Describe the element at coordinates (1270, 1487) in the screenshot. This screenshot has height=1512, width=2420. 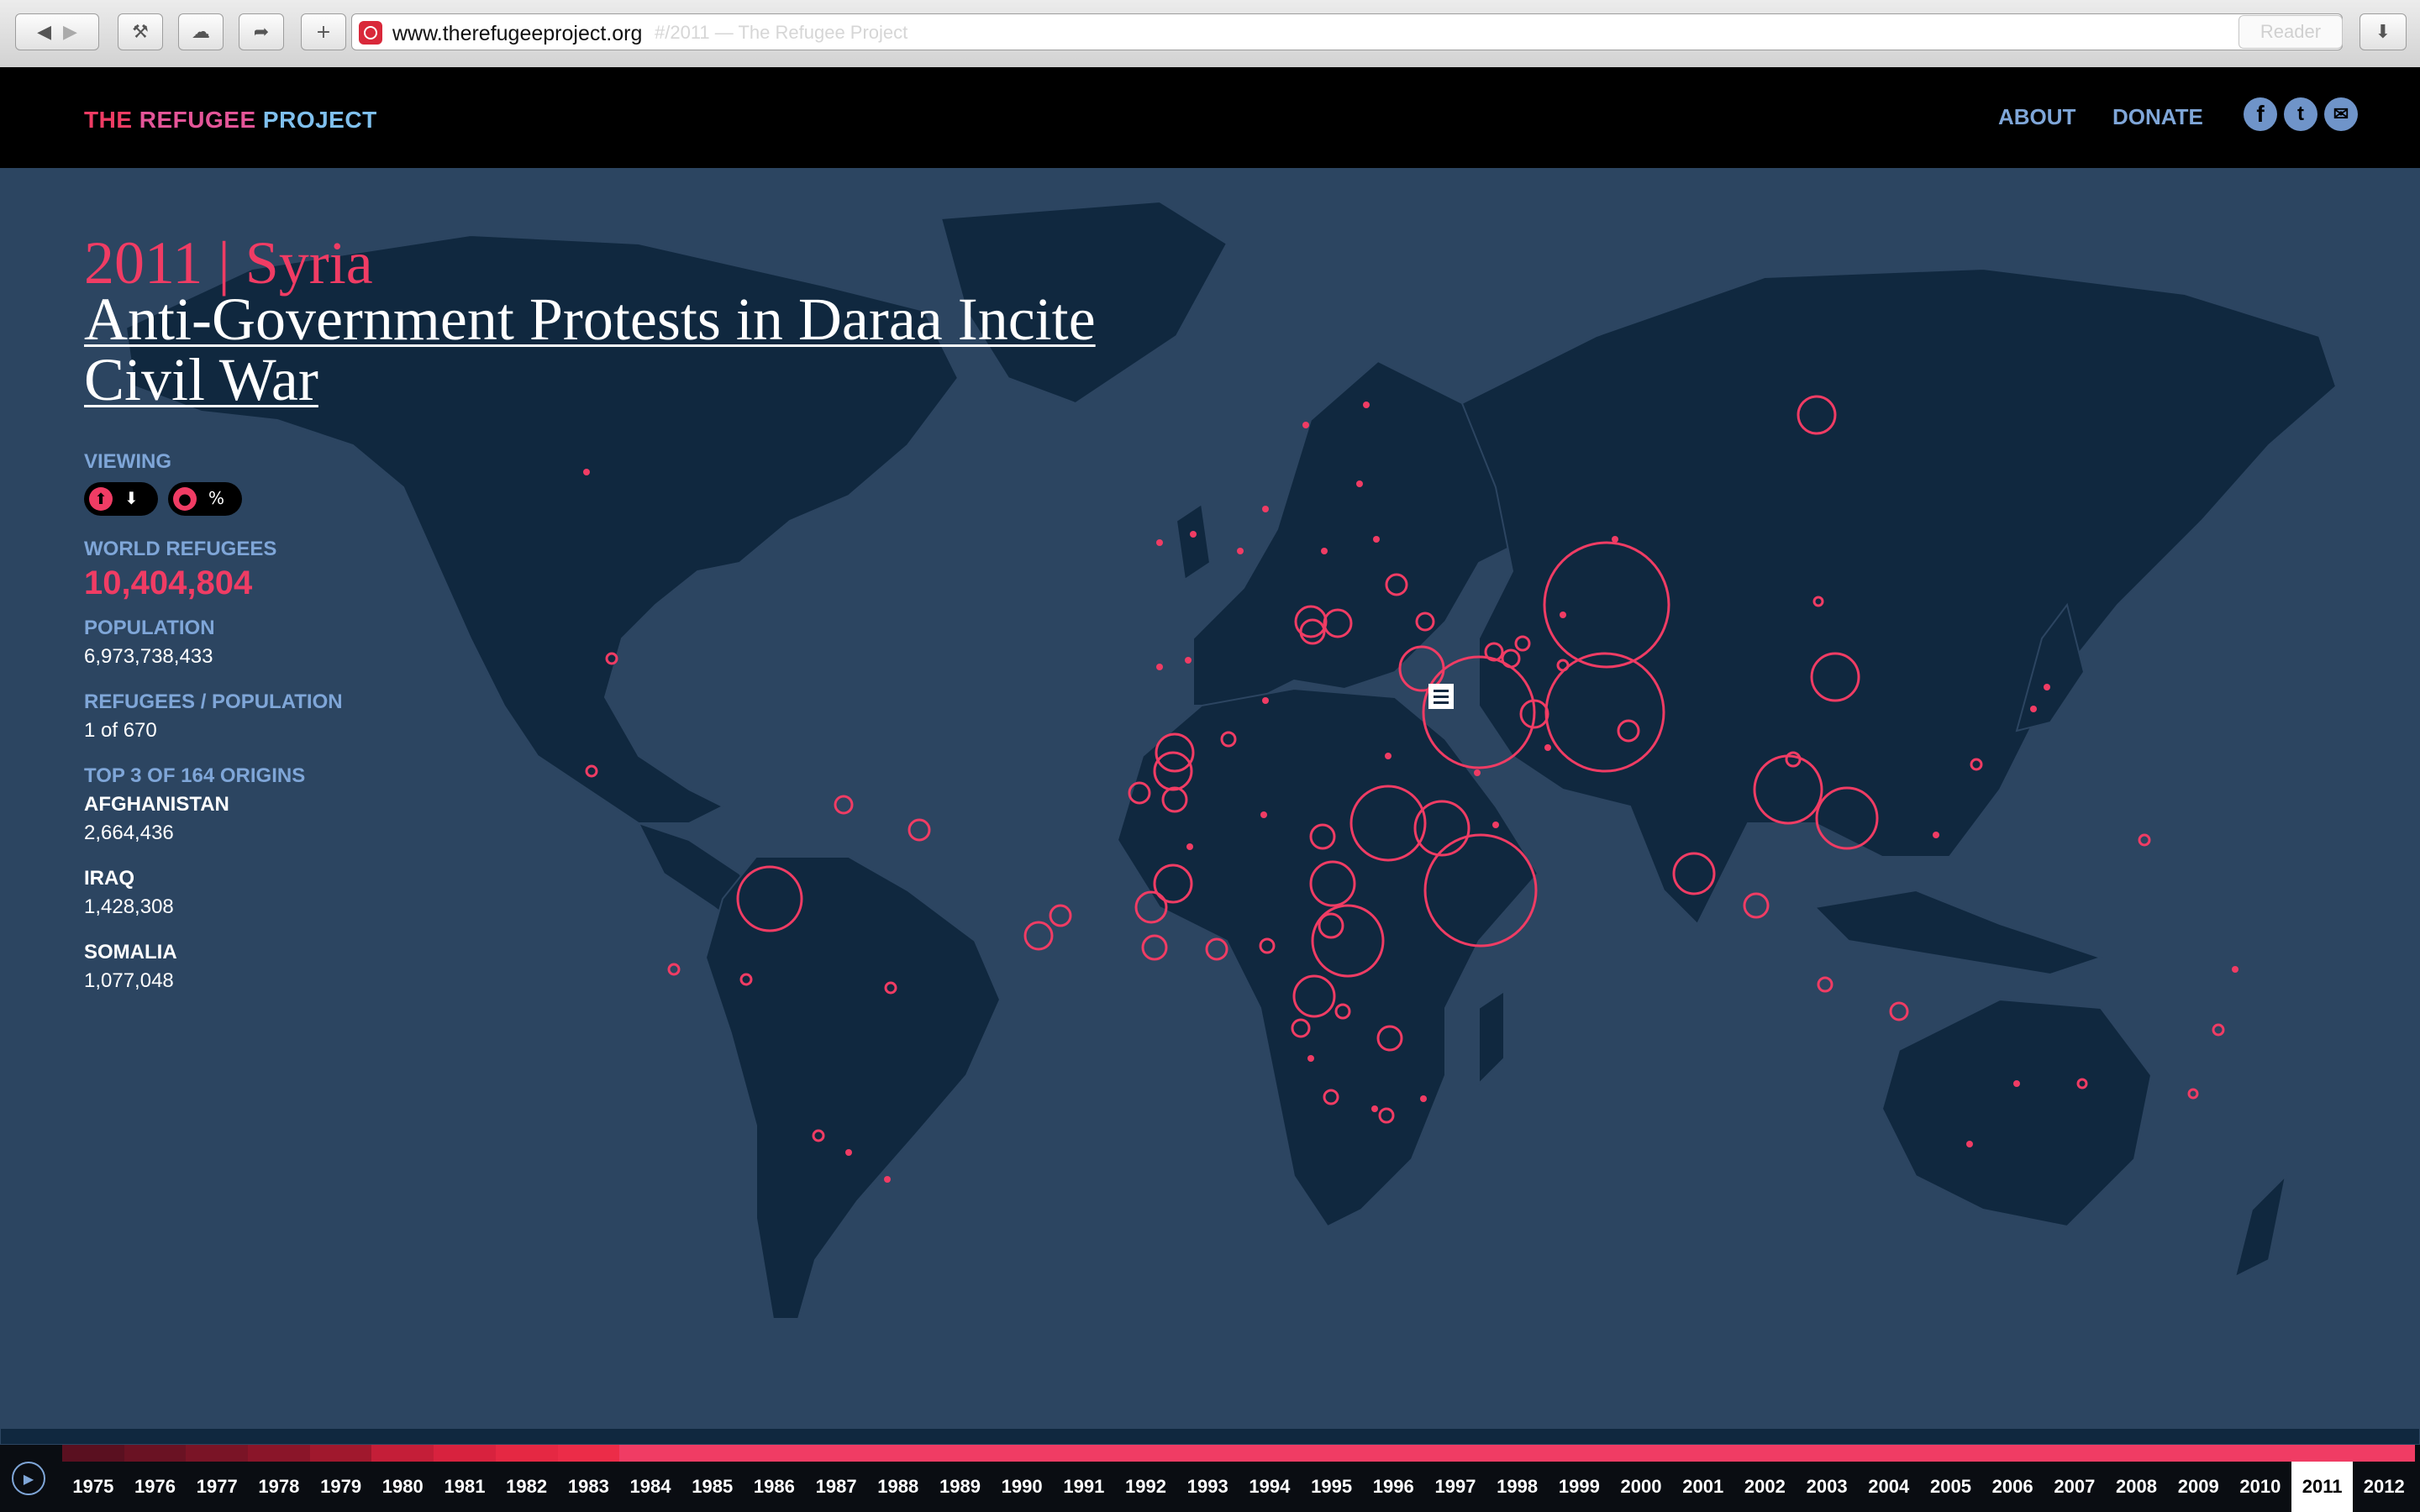
I see `year-1994: 1994` at that location.